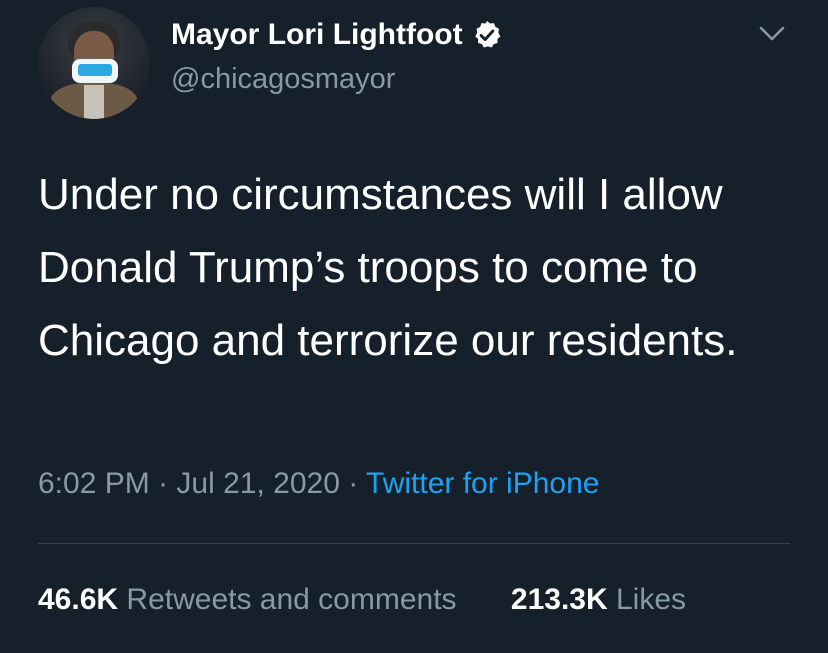 This screenshot has height=653, width=828. What do you see at coordinates (94, 63) in the screenshot?
I see `avatar` at bounding box center [94, 63].